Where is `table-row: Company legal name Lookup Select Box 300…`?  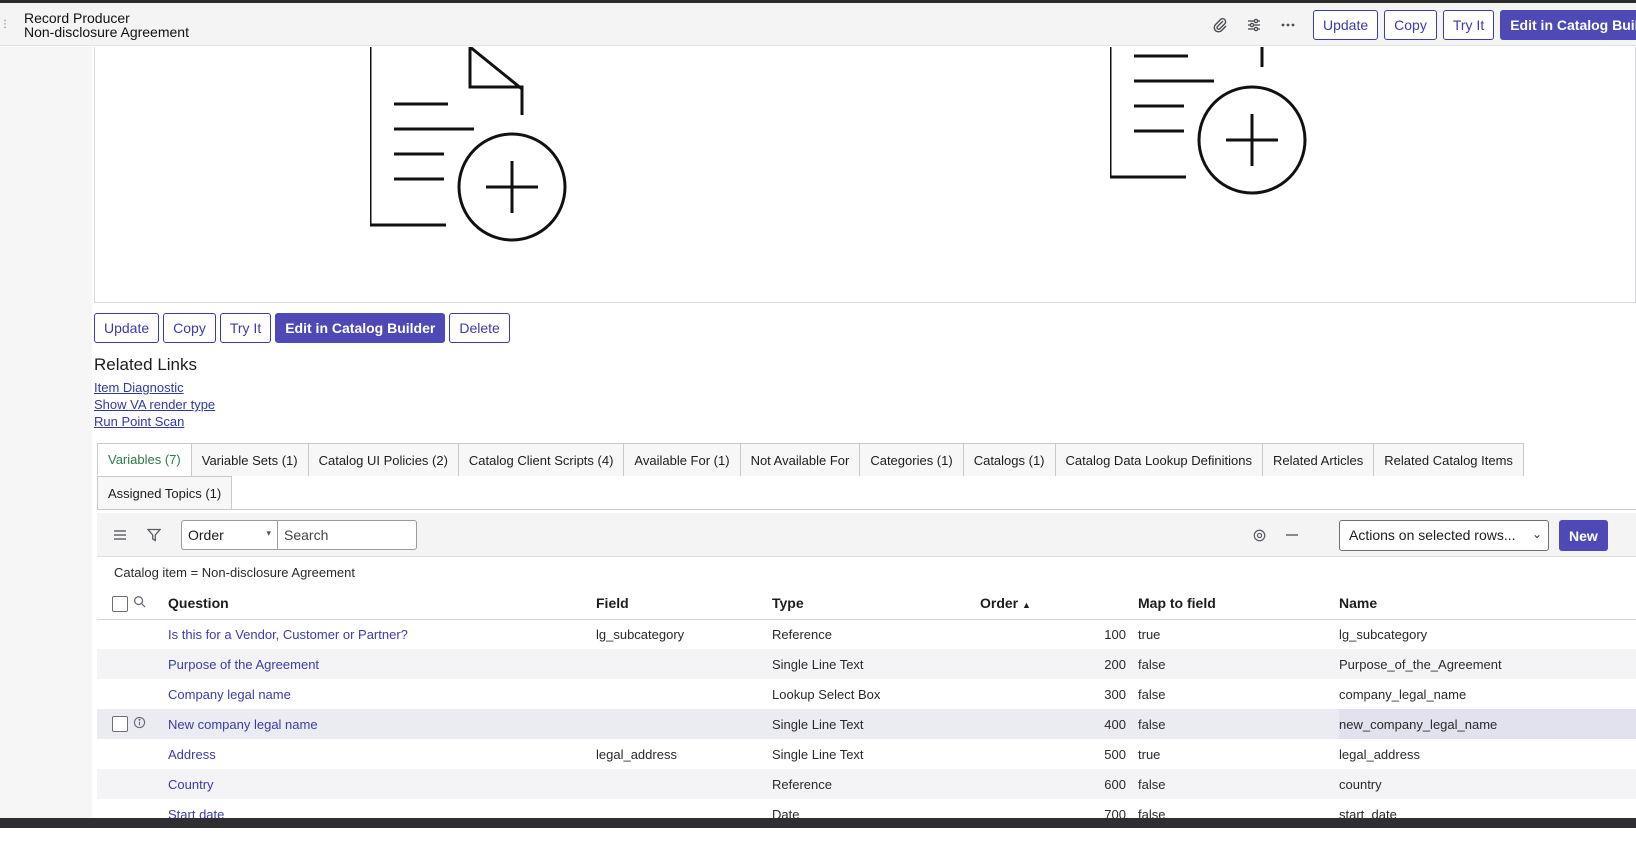 table-row: Company legal name Lookup Select Box 300… is located at coordinates (866, 694).